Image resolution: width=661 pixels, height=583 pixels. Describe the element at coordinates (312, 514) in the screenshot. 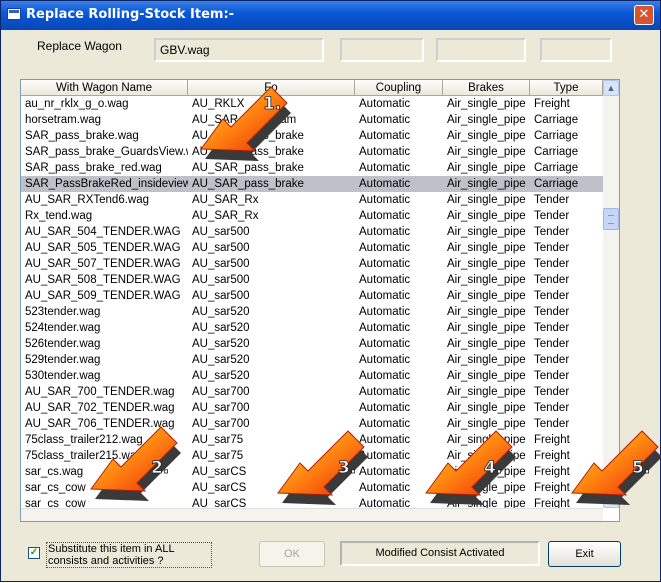

I see `horizontal-scrollbar` at that location.